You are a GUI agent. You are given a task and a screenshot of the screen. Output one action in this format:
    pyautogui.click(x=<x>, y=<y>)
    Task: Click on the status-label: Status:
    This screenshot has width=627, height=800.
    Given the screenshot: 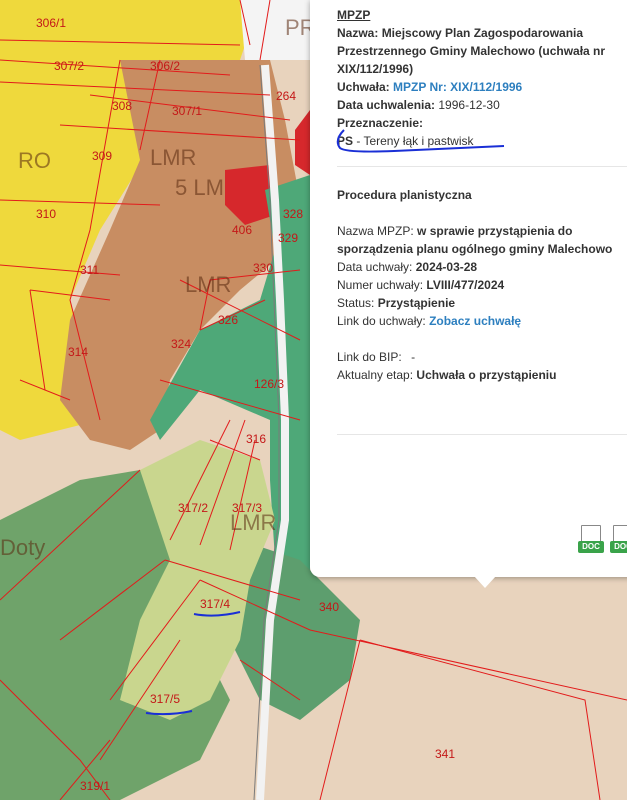 What is the action you would take?
    pyautogui.click(x=356, y=303)
    